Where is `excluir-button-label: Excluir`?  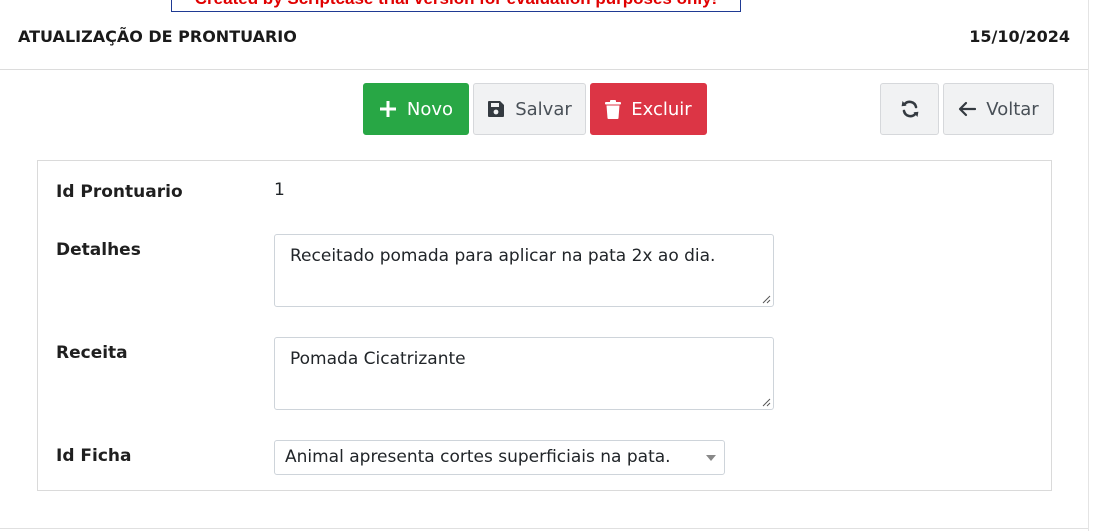
excluir-button-label: Excluir is located at coordinates (661, 109).